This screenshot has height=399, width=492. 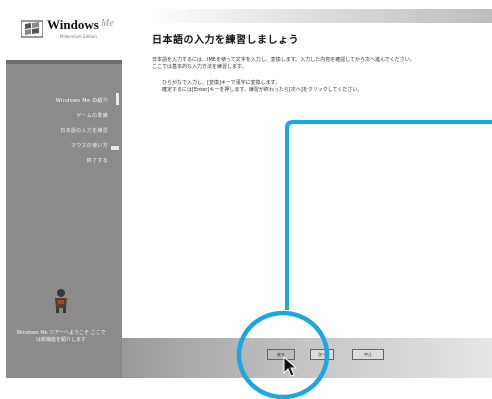 I want to click on header-gradient-bar, so click(x=322, y=16).